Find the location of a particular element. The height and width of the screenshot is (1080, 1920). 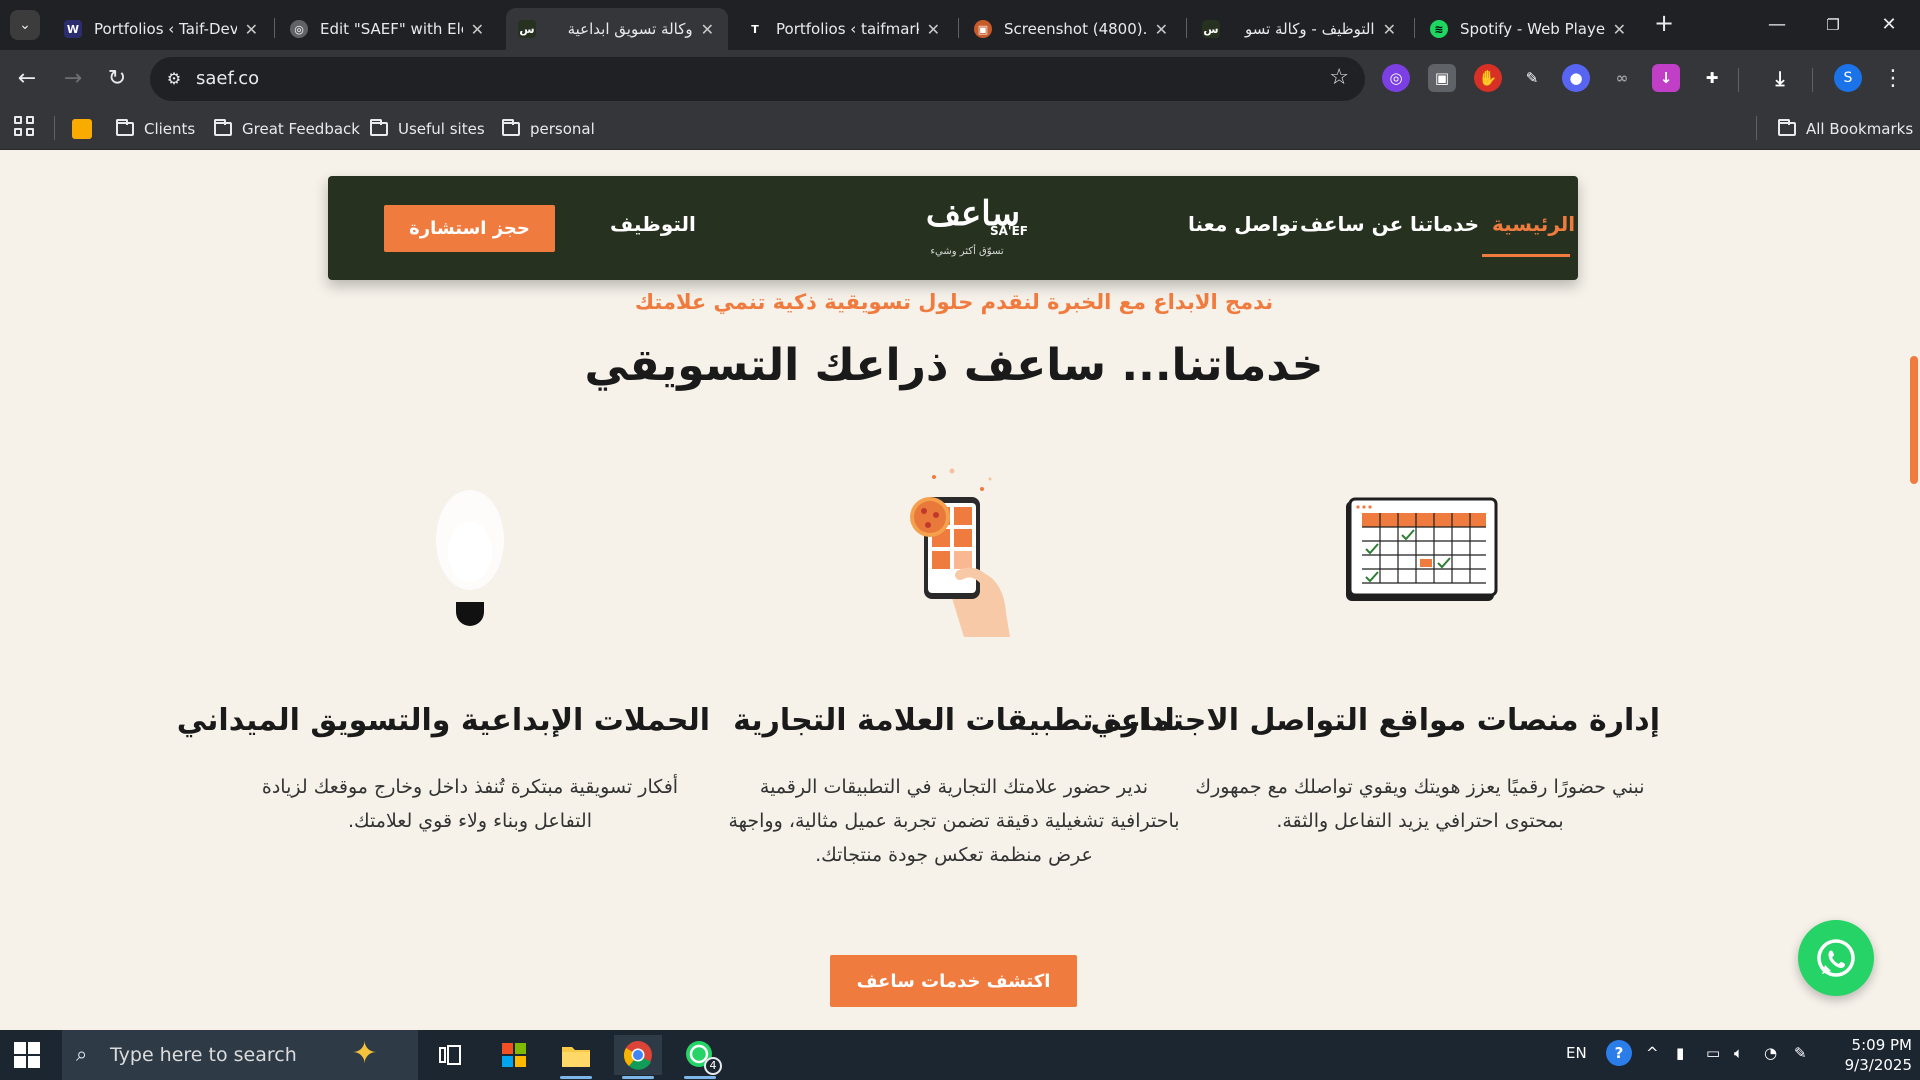

bookmark-folder-personal: personal is located at coordinates (548, 129).